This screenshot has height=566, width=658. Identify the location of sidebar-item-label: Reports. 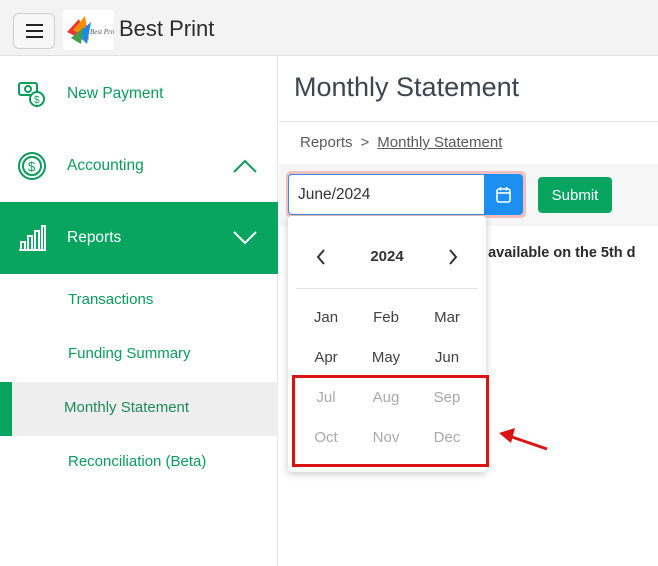
(94, 237).